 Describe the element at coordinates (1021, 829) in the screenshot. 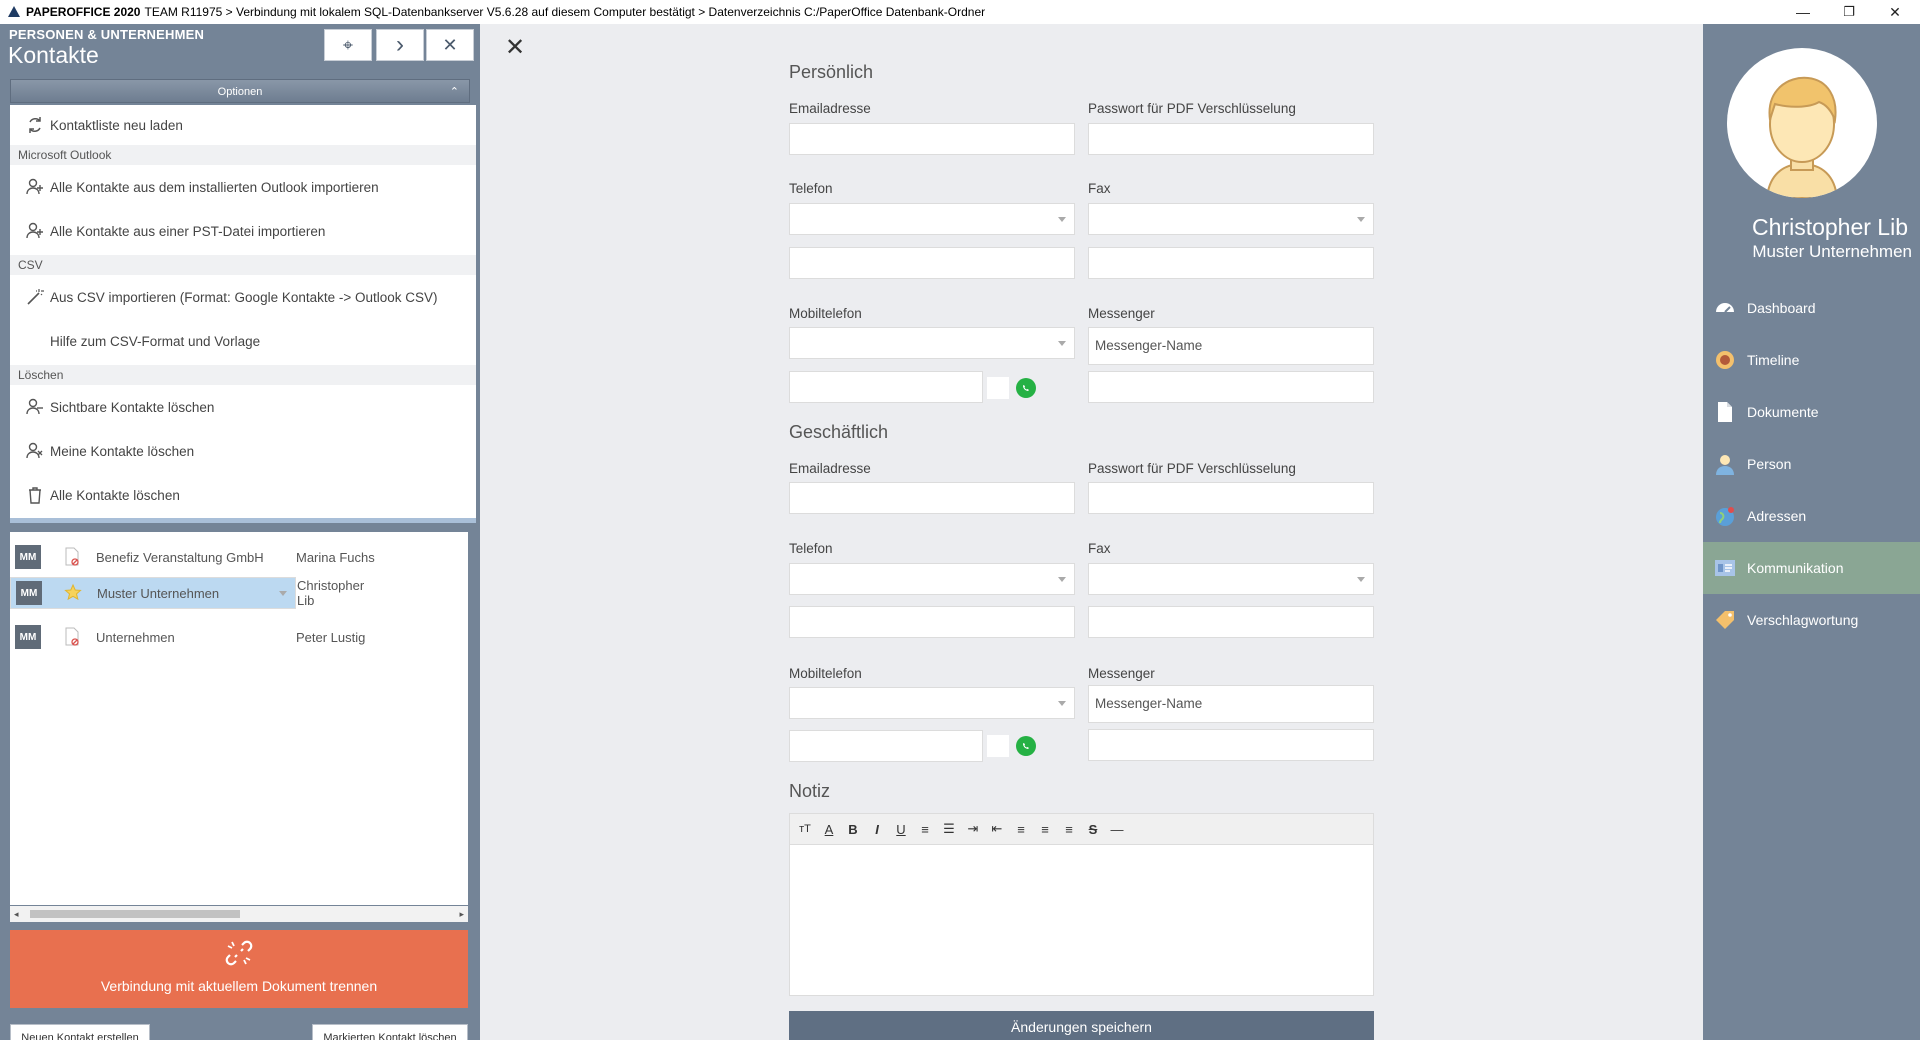

I see `align-left-icon: ≡` at that location.